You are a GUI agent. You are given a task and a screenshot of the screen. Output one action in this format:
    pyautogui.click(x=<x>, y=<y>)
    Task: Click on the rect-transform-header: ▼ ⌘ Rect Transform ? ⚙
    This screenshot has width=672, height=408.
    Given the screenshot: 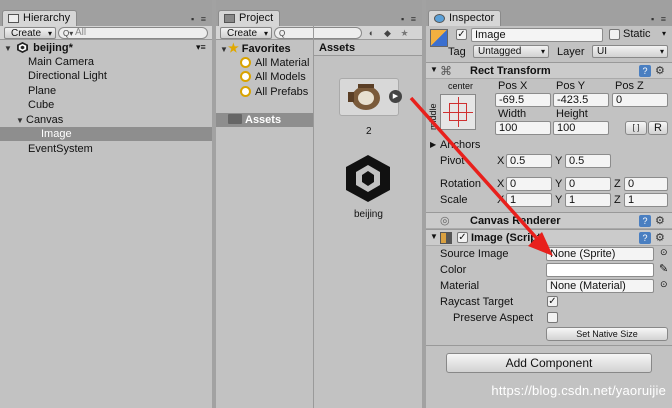 What is the action you would take?
    pyautogui.click(x=549, y=70)
    